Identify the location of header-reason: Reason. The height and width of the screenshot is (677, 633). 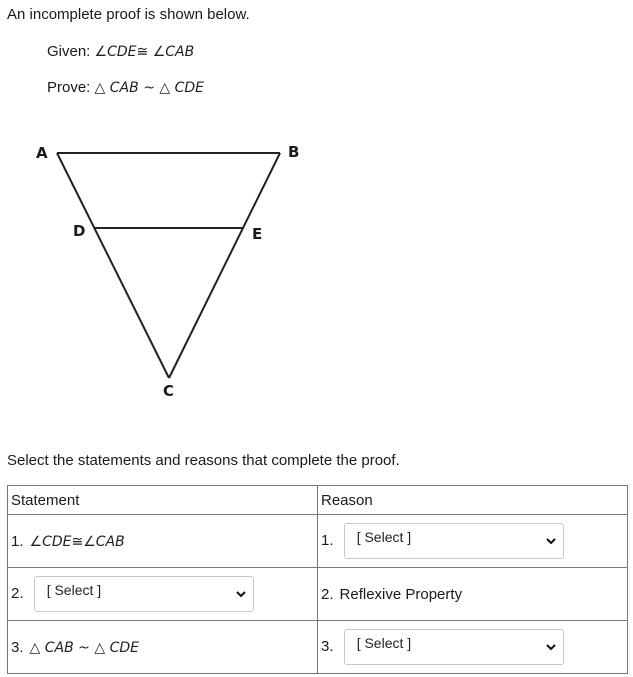
(472, 500).